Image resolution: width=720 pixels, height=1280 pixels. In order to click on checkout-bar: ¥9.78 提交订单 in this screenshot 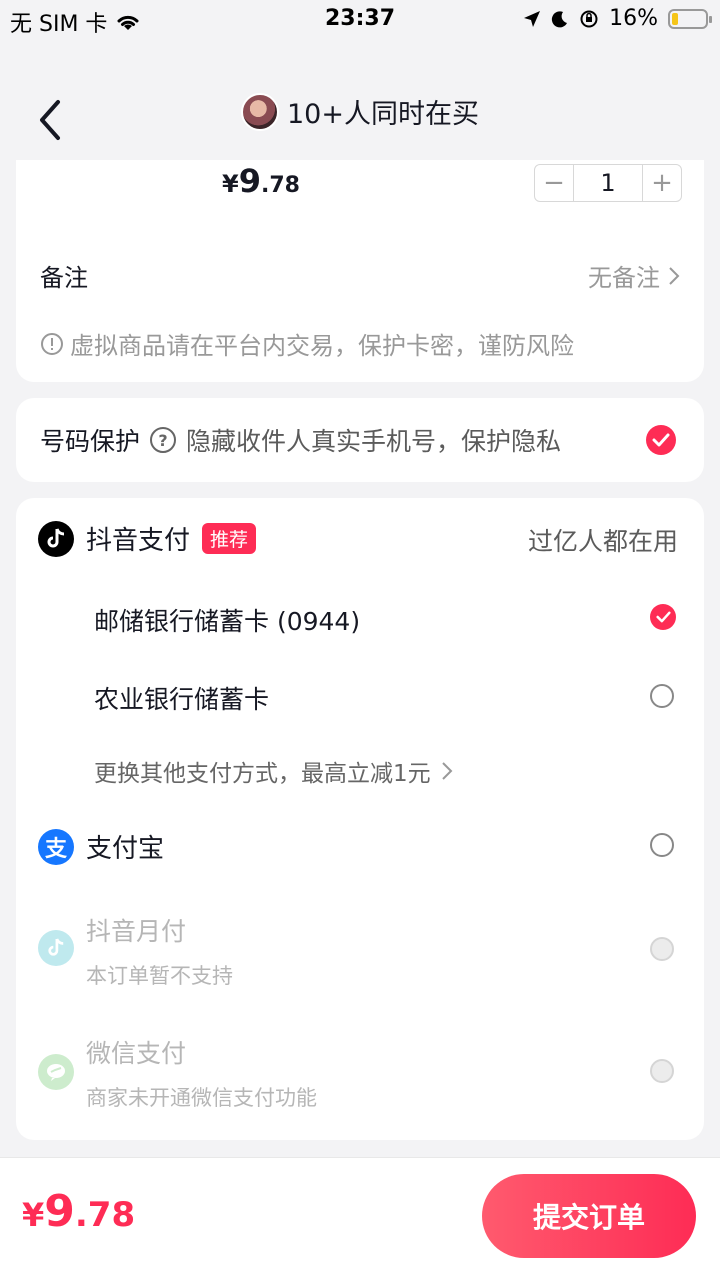, I will do `click(360, 1218)`.